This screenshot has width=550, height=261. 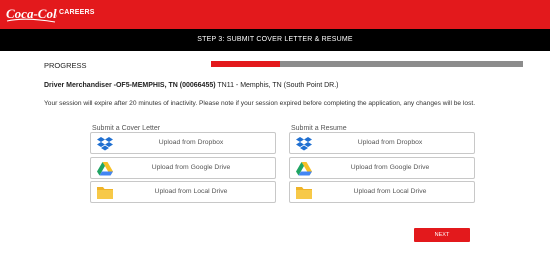 What do you see at coordinates (126, 128) in the screenshot?
I see `cover-letter-title: Submit a Cover Letter` at bounding box center [126, 128].